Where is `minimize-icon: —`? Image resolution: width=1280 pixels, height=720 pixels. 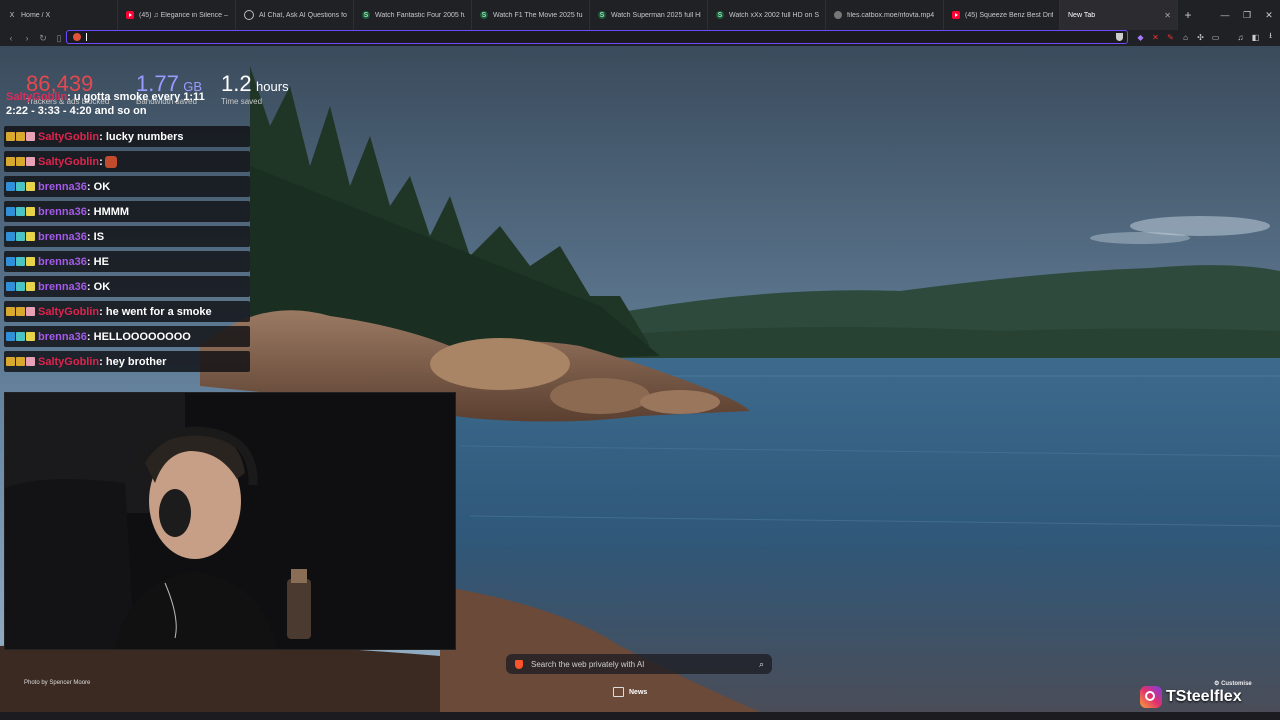
minimize-icon: — is located at coordinates (1225, 15).